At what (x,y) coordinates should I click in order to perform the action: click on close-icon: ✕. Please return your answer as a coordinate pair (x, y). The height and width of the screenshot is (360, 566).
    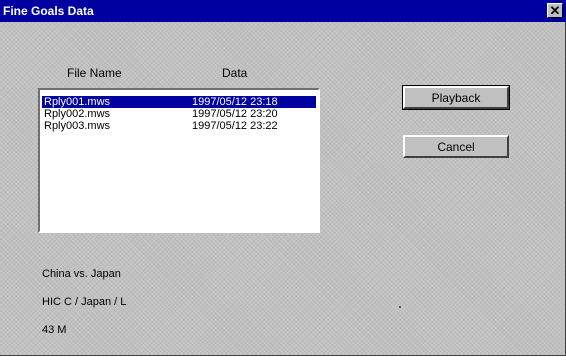
    Looking at the image, I should click on (555, 10).